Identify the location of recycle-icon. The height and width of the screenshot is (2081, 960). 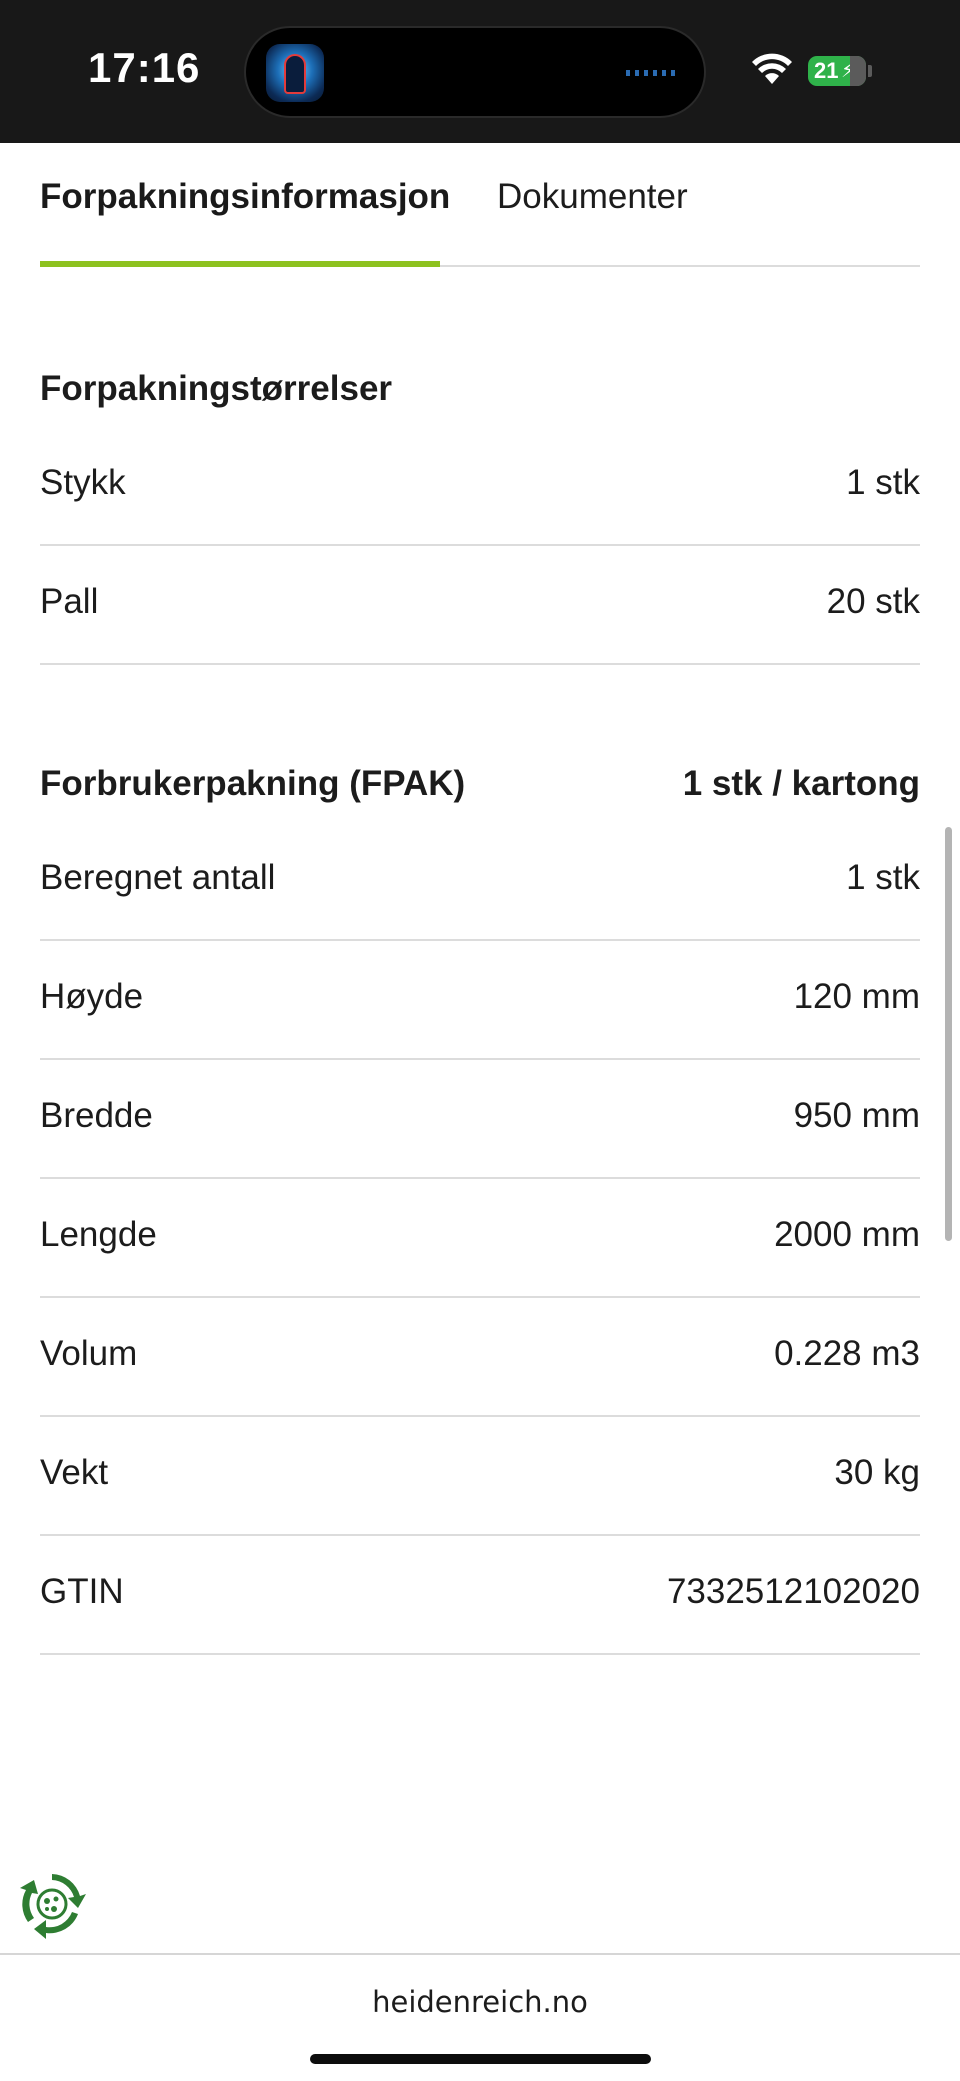
(52, 1904).